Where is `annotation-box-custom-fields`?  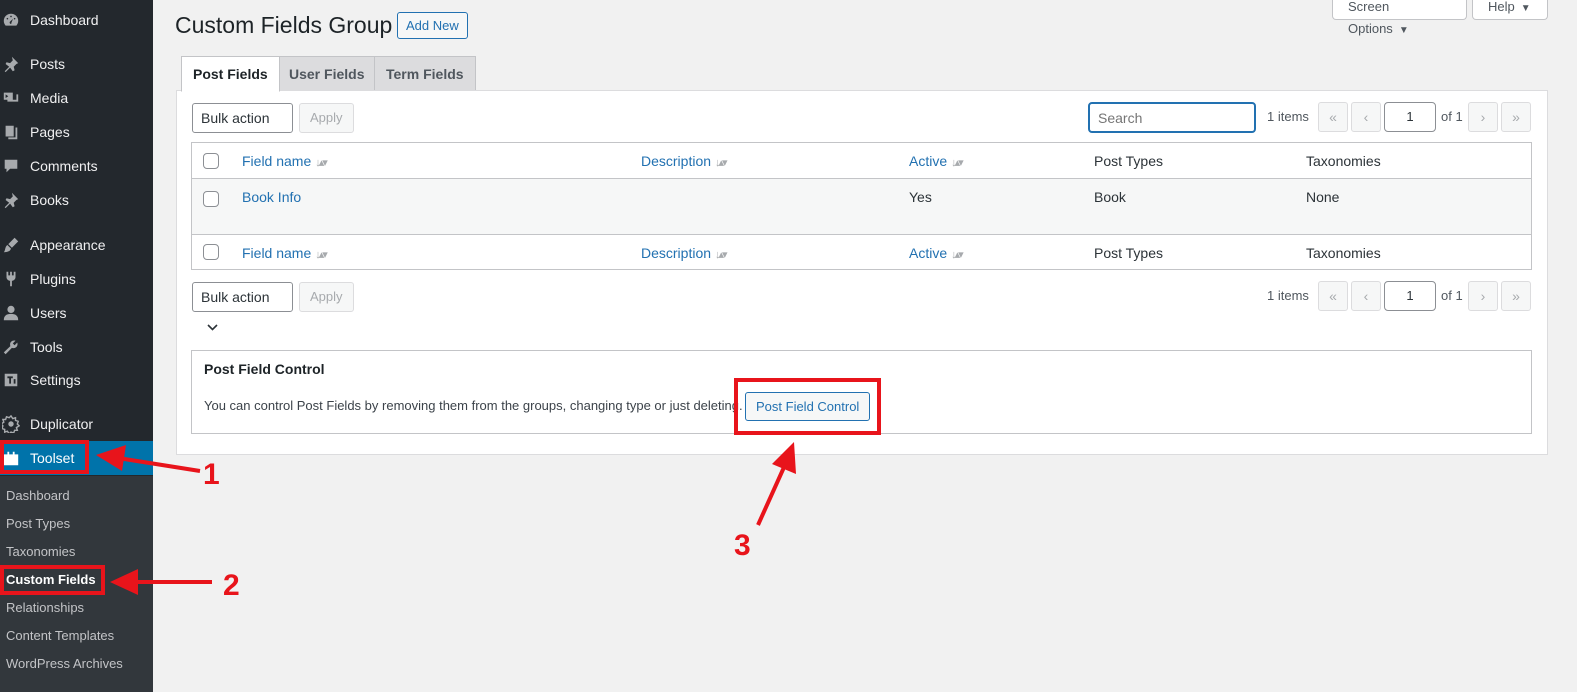 annotation-box-custom-fields is located at coordinates (52, 580).